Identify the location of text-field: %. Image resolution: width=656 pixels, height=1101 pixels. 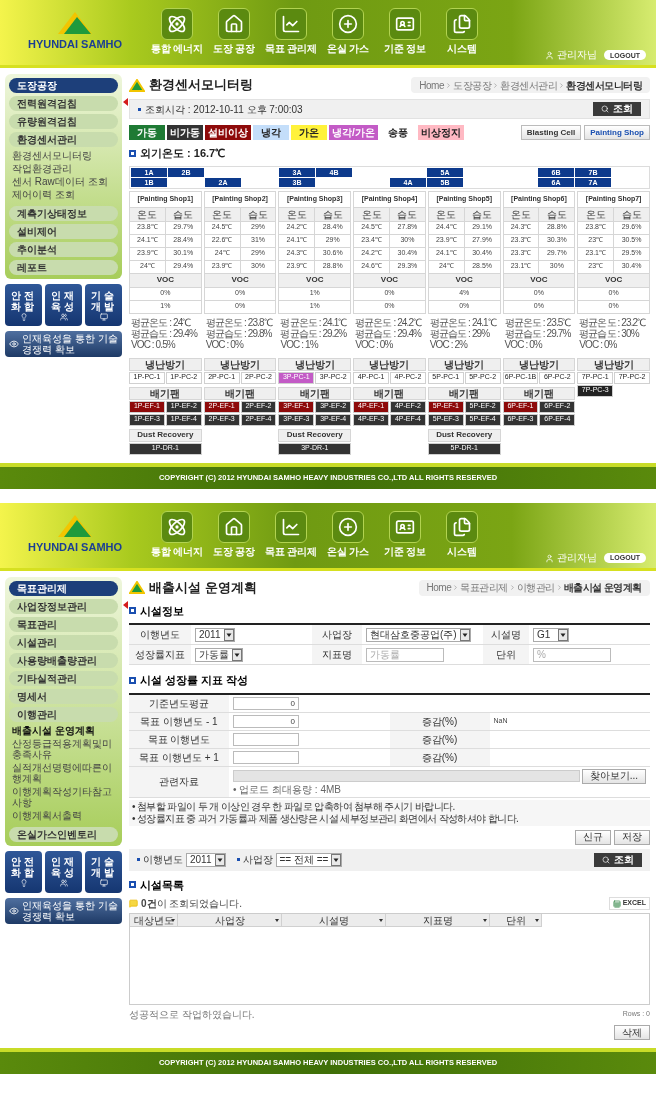
(572, 654).